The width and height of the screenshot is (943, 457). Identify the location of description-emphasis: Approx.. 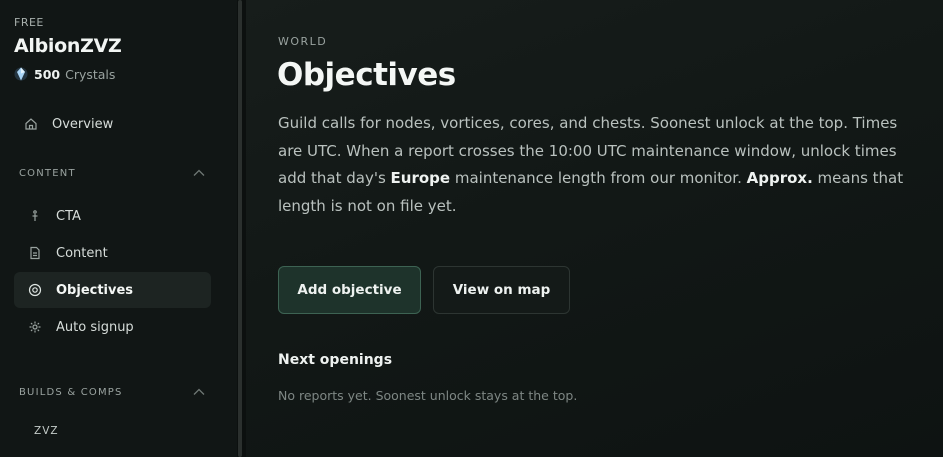
(779, 178).